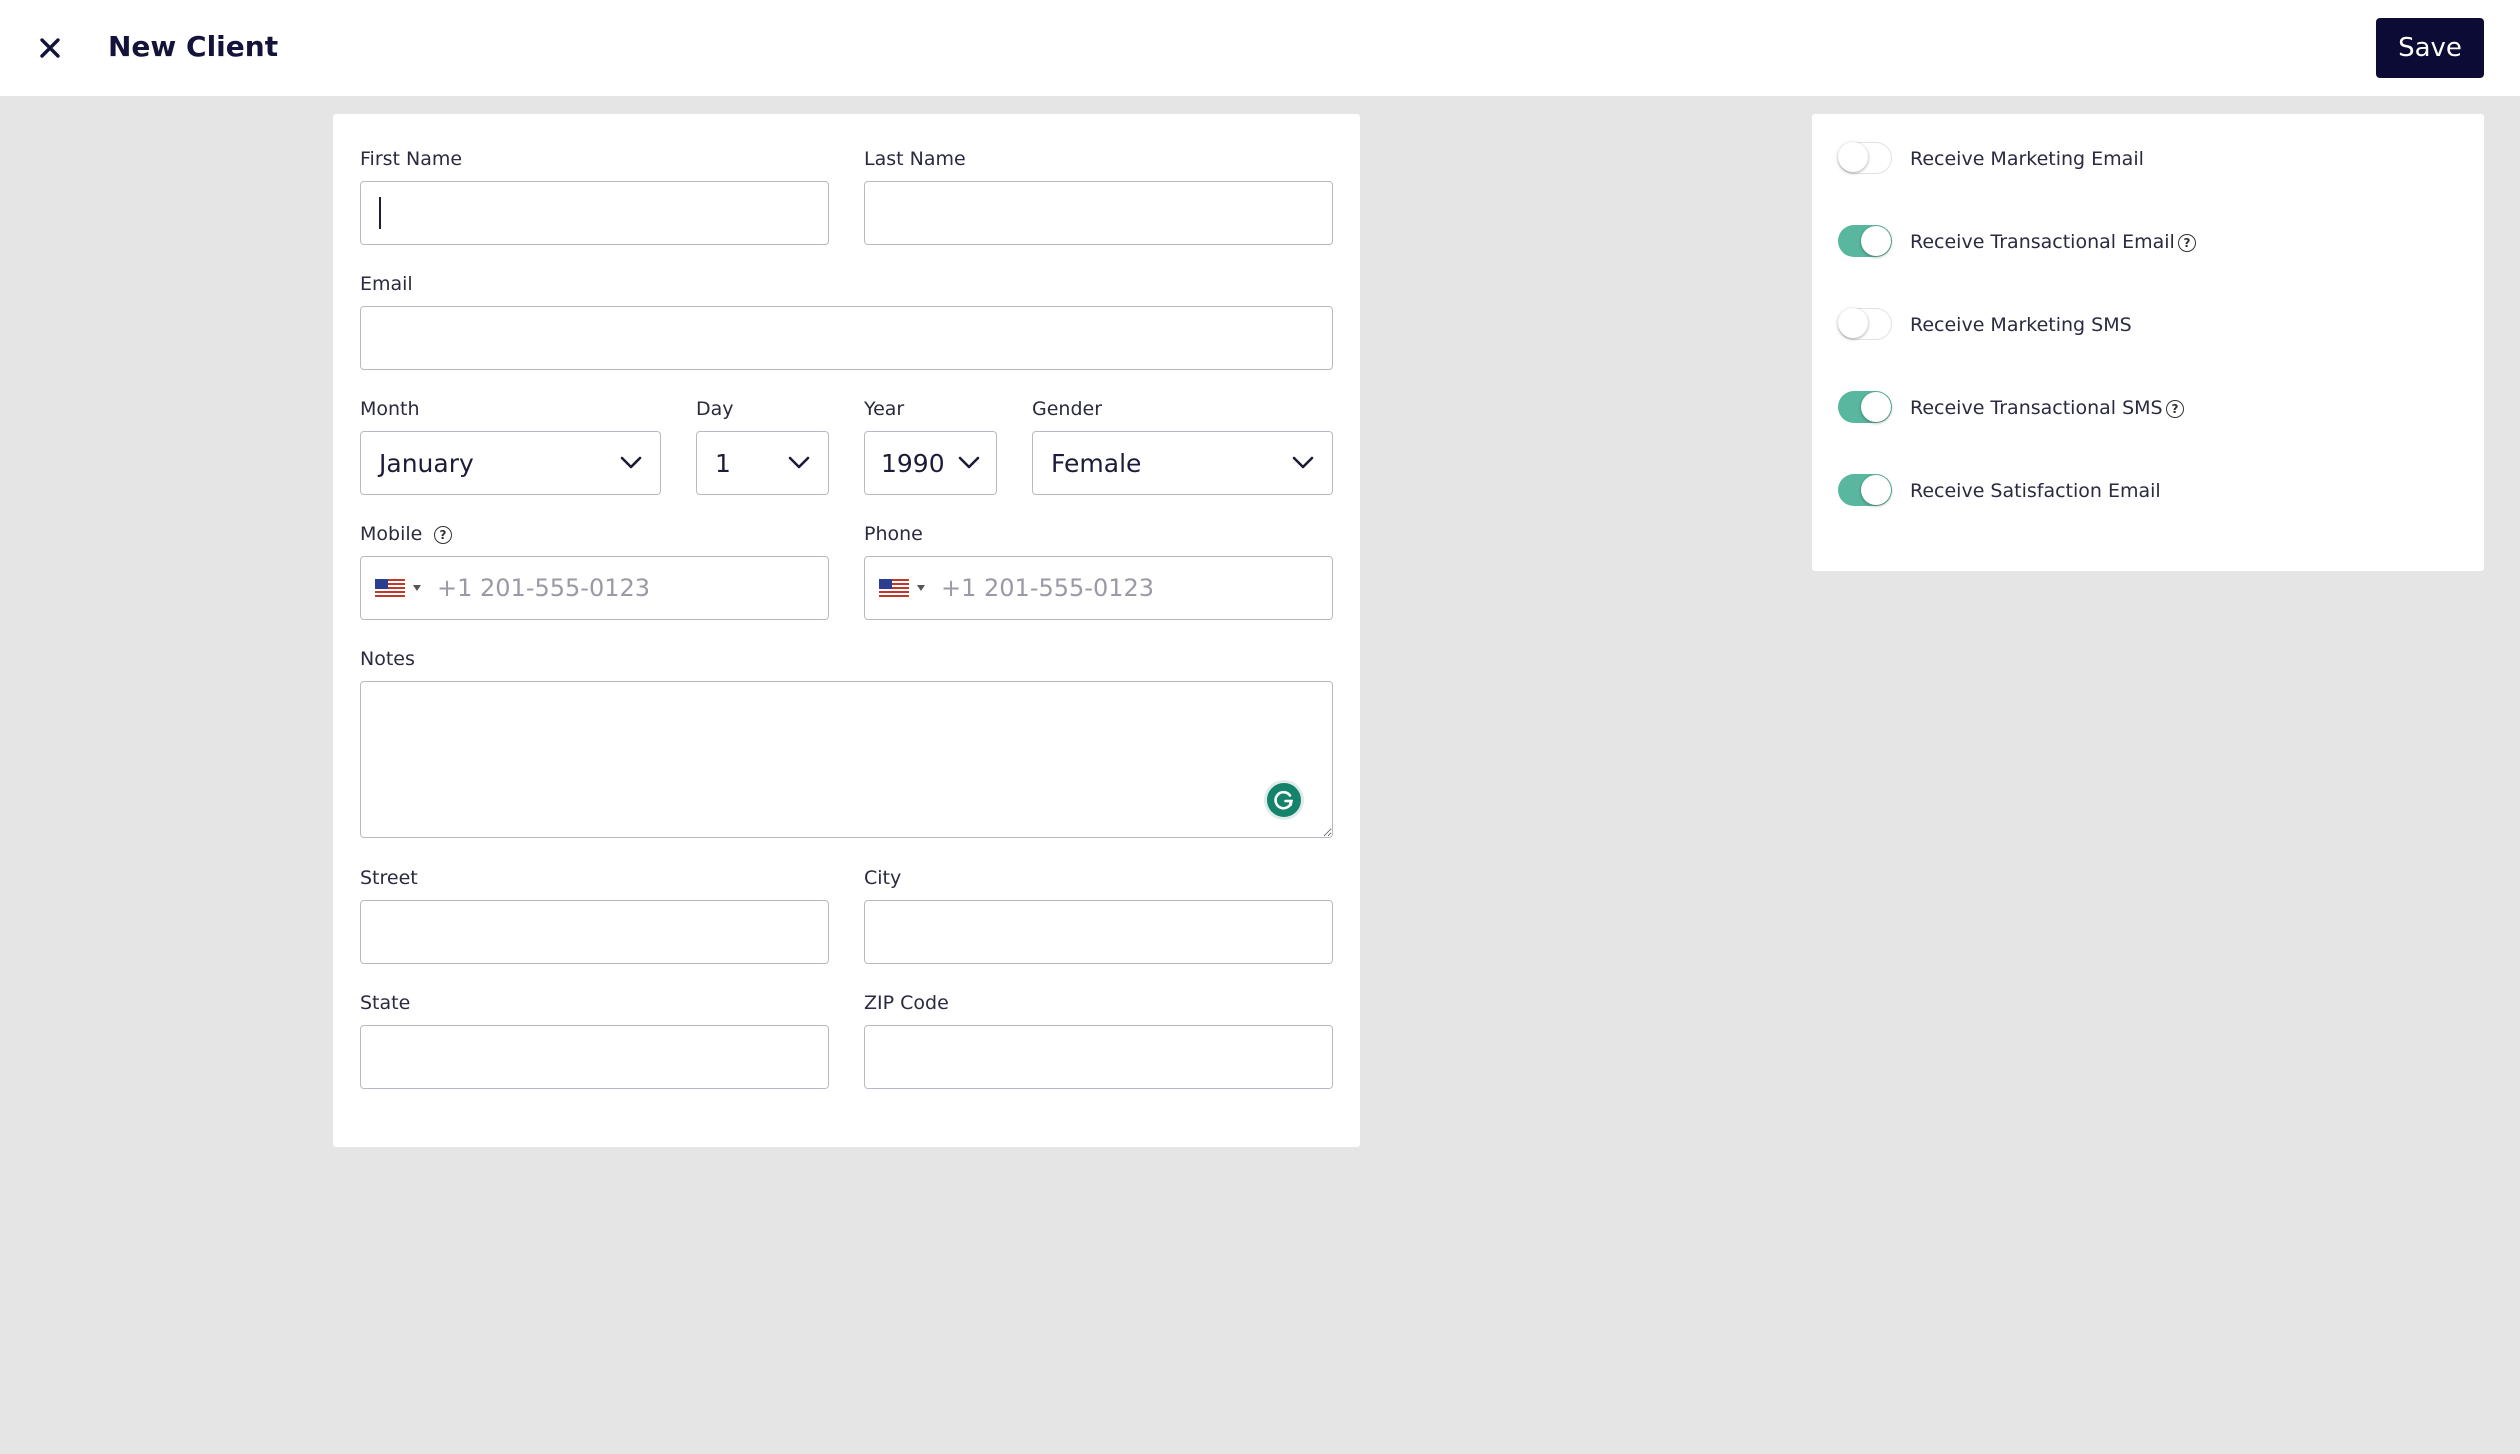  I want to click on gender-value: Female, so click(1096, 463).